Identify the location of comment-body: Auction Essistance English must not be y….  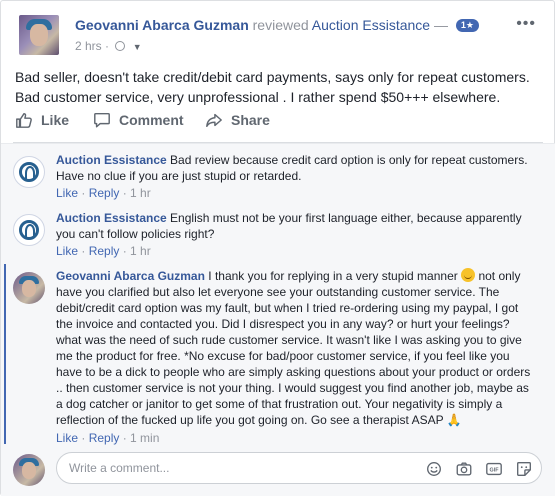
(295, 226).